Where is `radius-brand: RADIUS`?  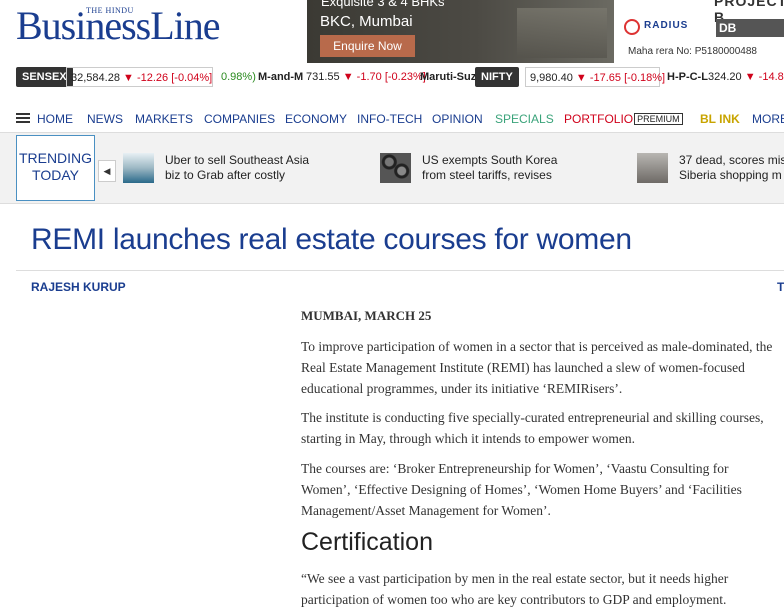
radius-brand: RADIUS is located at coordinates (666, 25).